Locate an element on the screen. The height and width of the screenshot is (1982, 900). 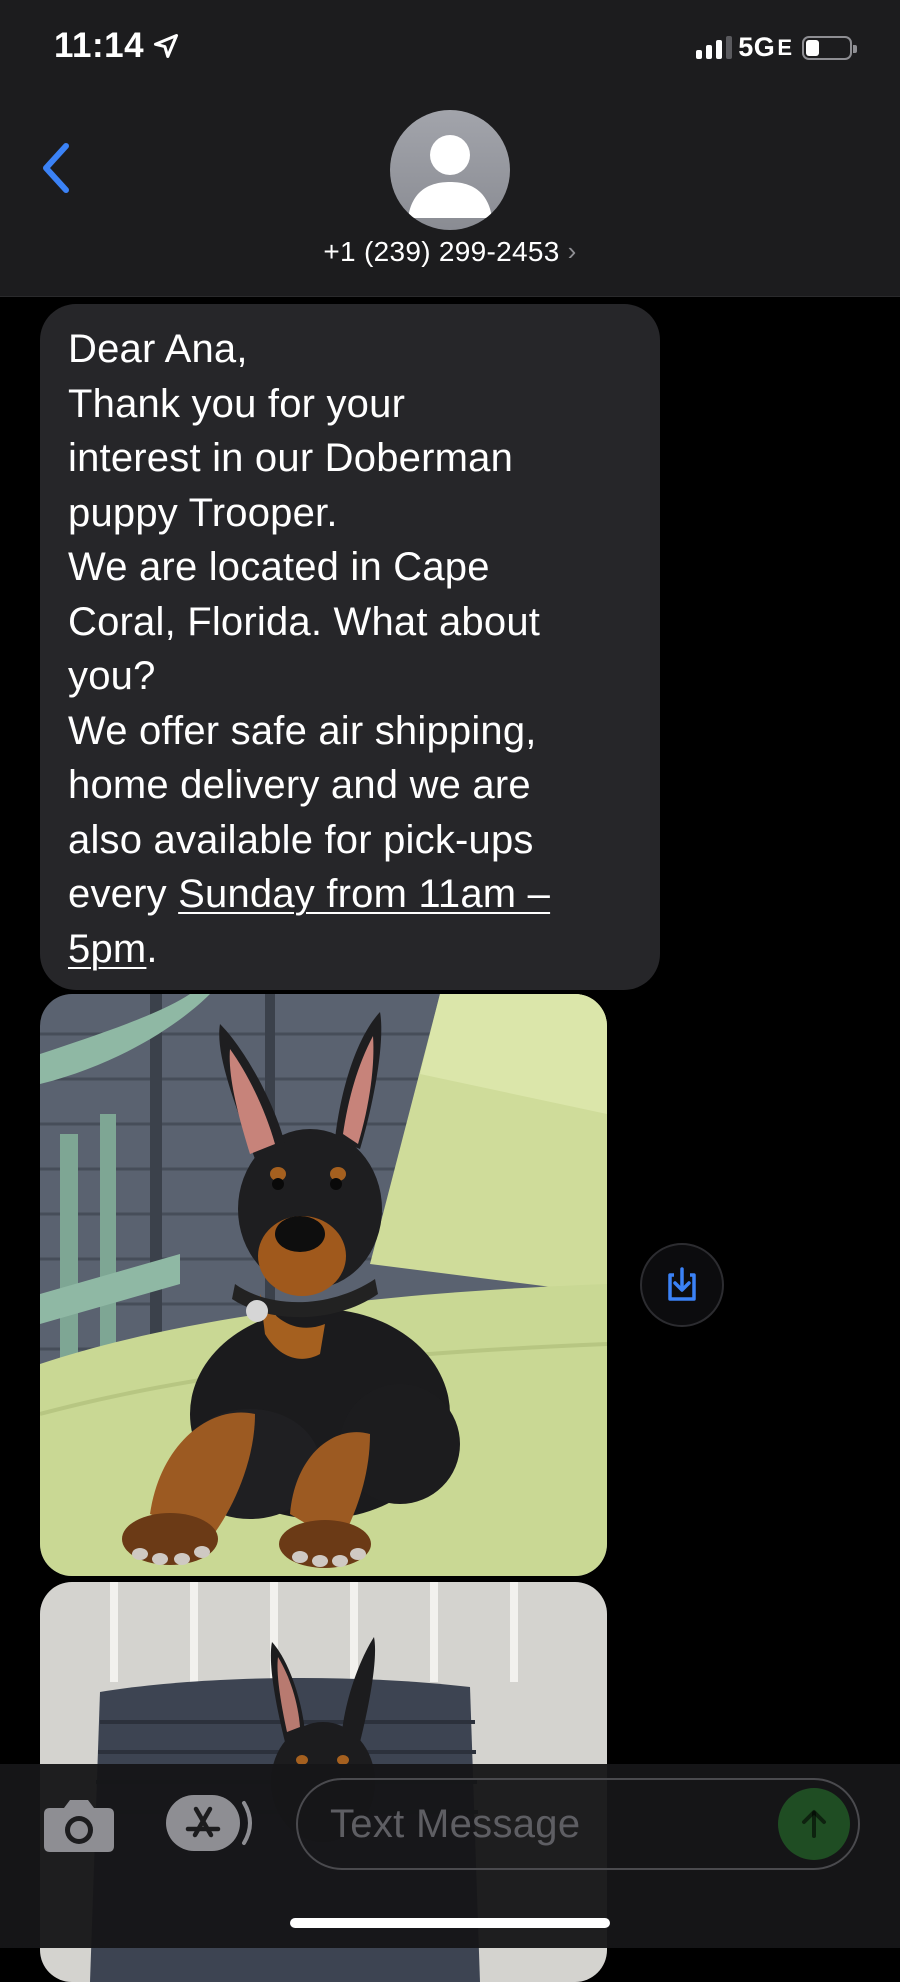
status-bar-time: 11:14 is located at coordinates (117, 46).